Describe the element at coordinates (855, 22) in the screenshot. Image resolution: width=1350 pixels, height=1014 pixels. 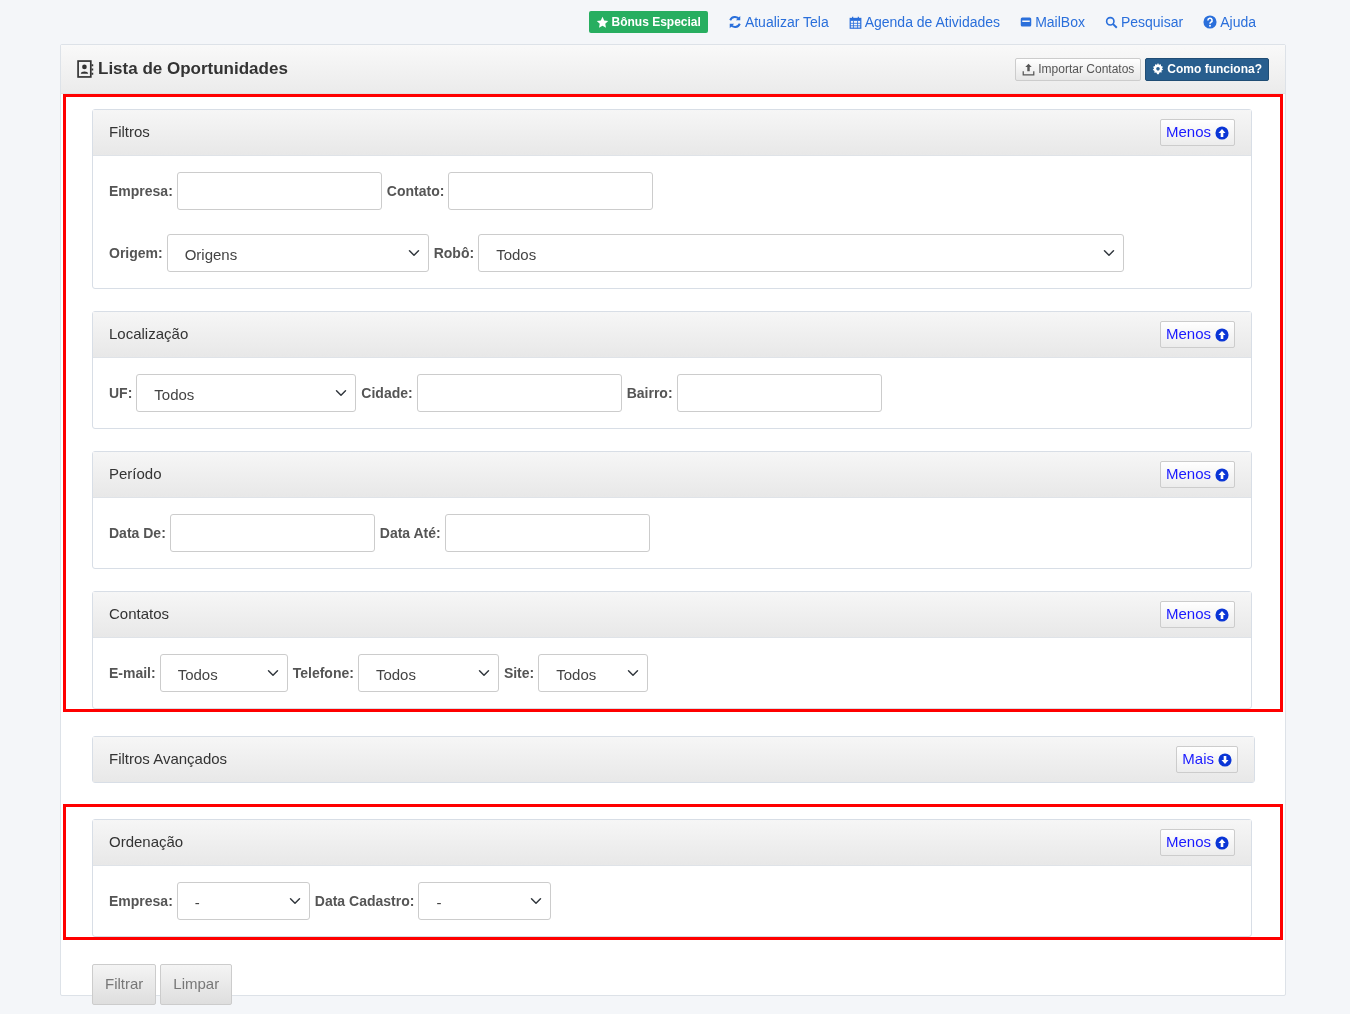
I see `calendar-icon` at that location.